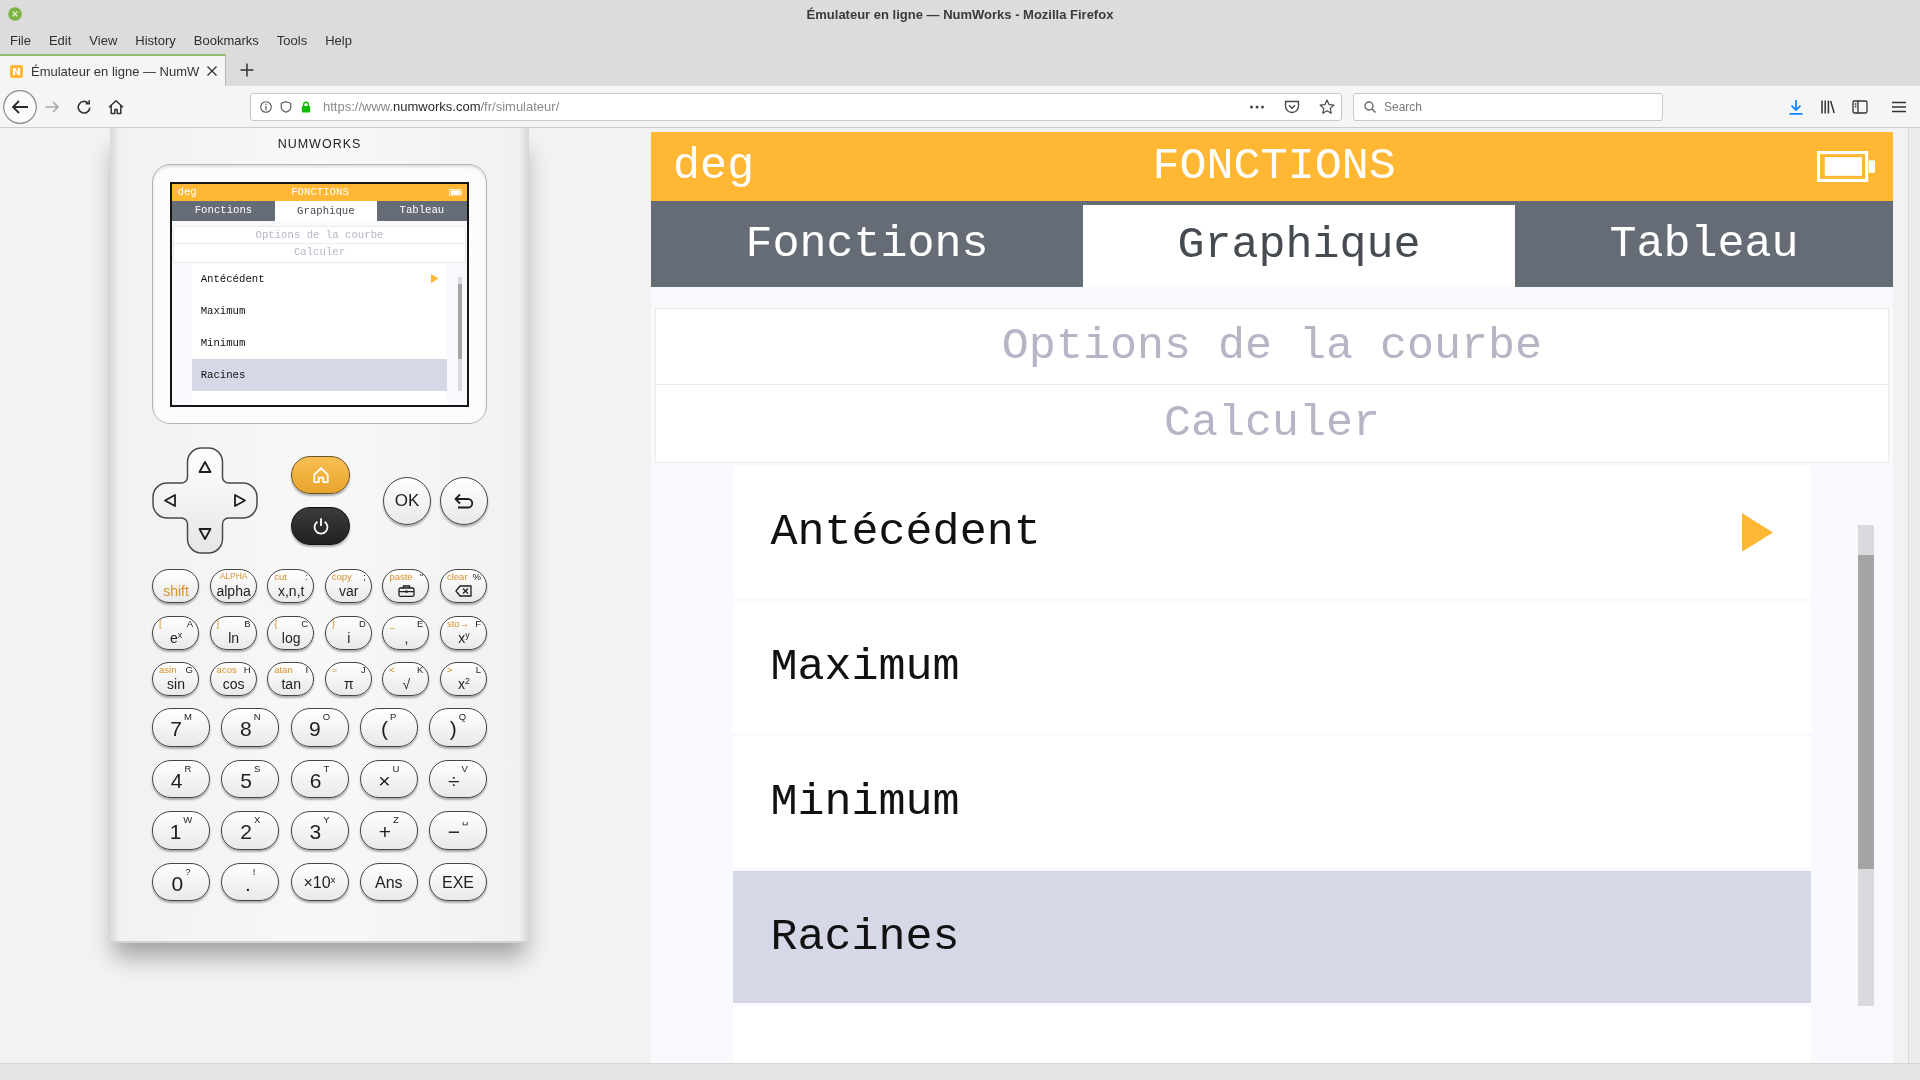  I want to click on calculator-key: < K √, so click(406, 679).